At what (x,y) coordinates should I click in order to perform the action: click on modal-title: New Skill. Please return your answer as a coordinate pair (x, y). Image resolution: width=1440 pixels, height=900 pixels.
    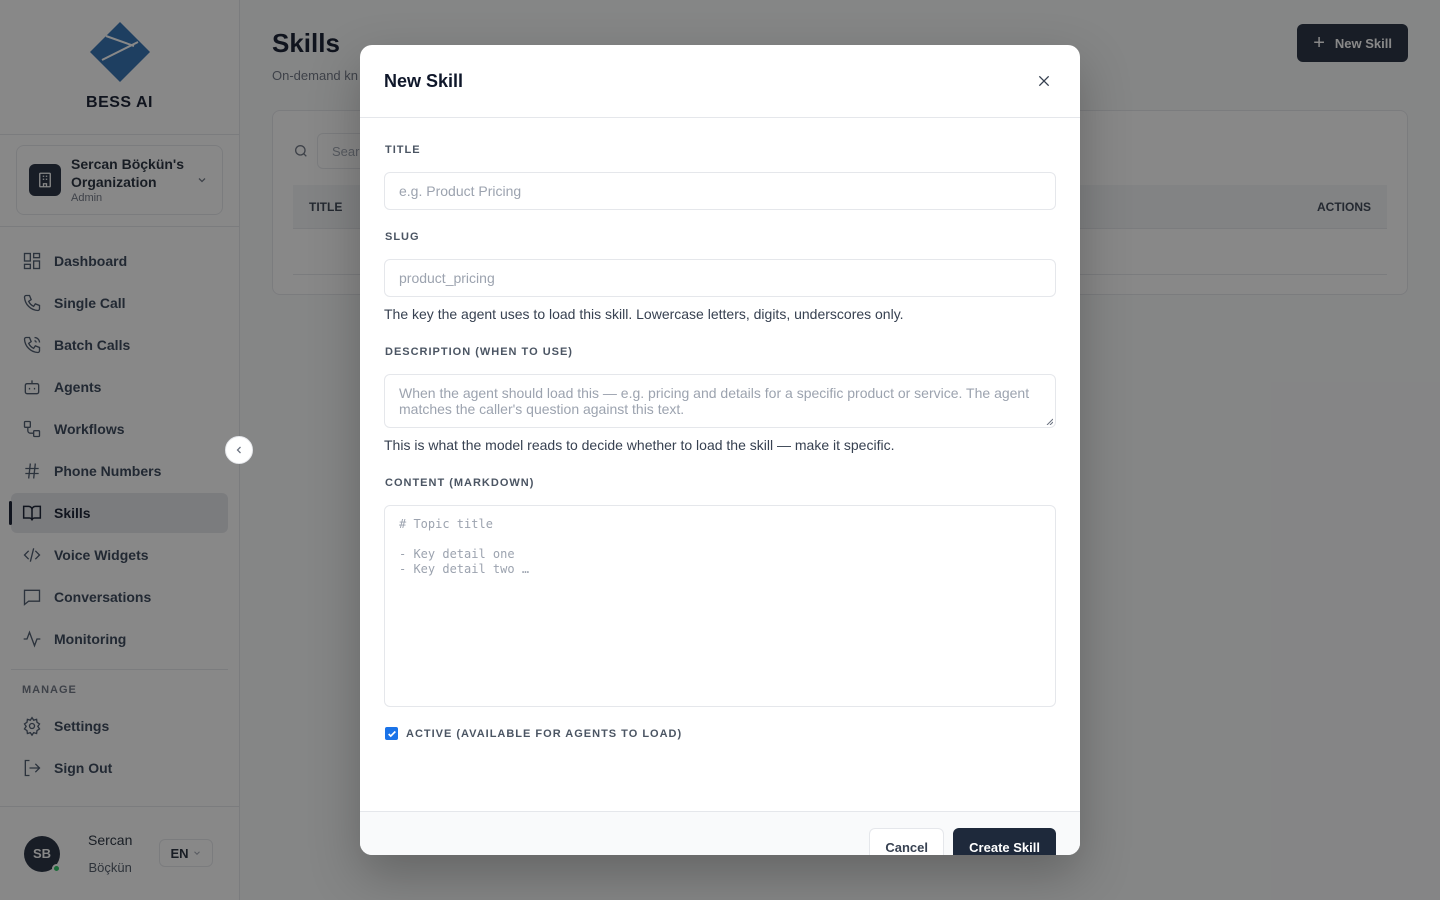
    Looking at the image, I should click on (424, 80).